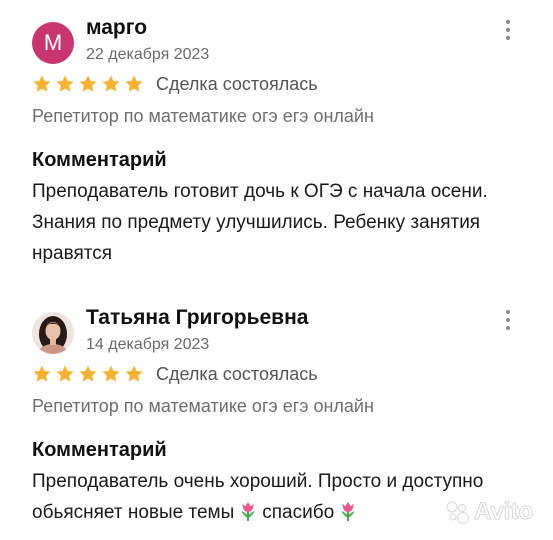 Image resolution: width=553 pixels, height=540 pixels. Describe the element at coordinates (503, 512) in the screenshot. I see `watermark-text: Avito` at that location.